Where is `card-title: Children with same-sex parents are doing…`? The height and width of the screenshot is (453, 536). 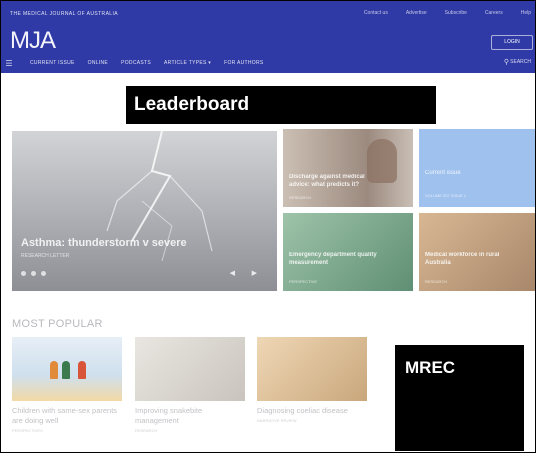
card-title: Children with same-sex parents are doing… is located at coordinates (67, 416).